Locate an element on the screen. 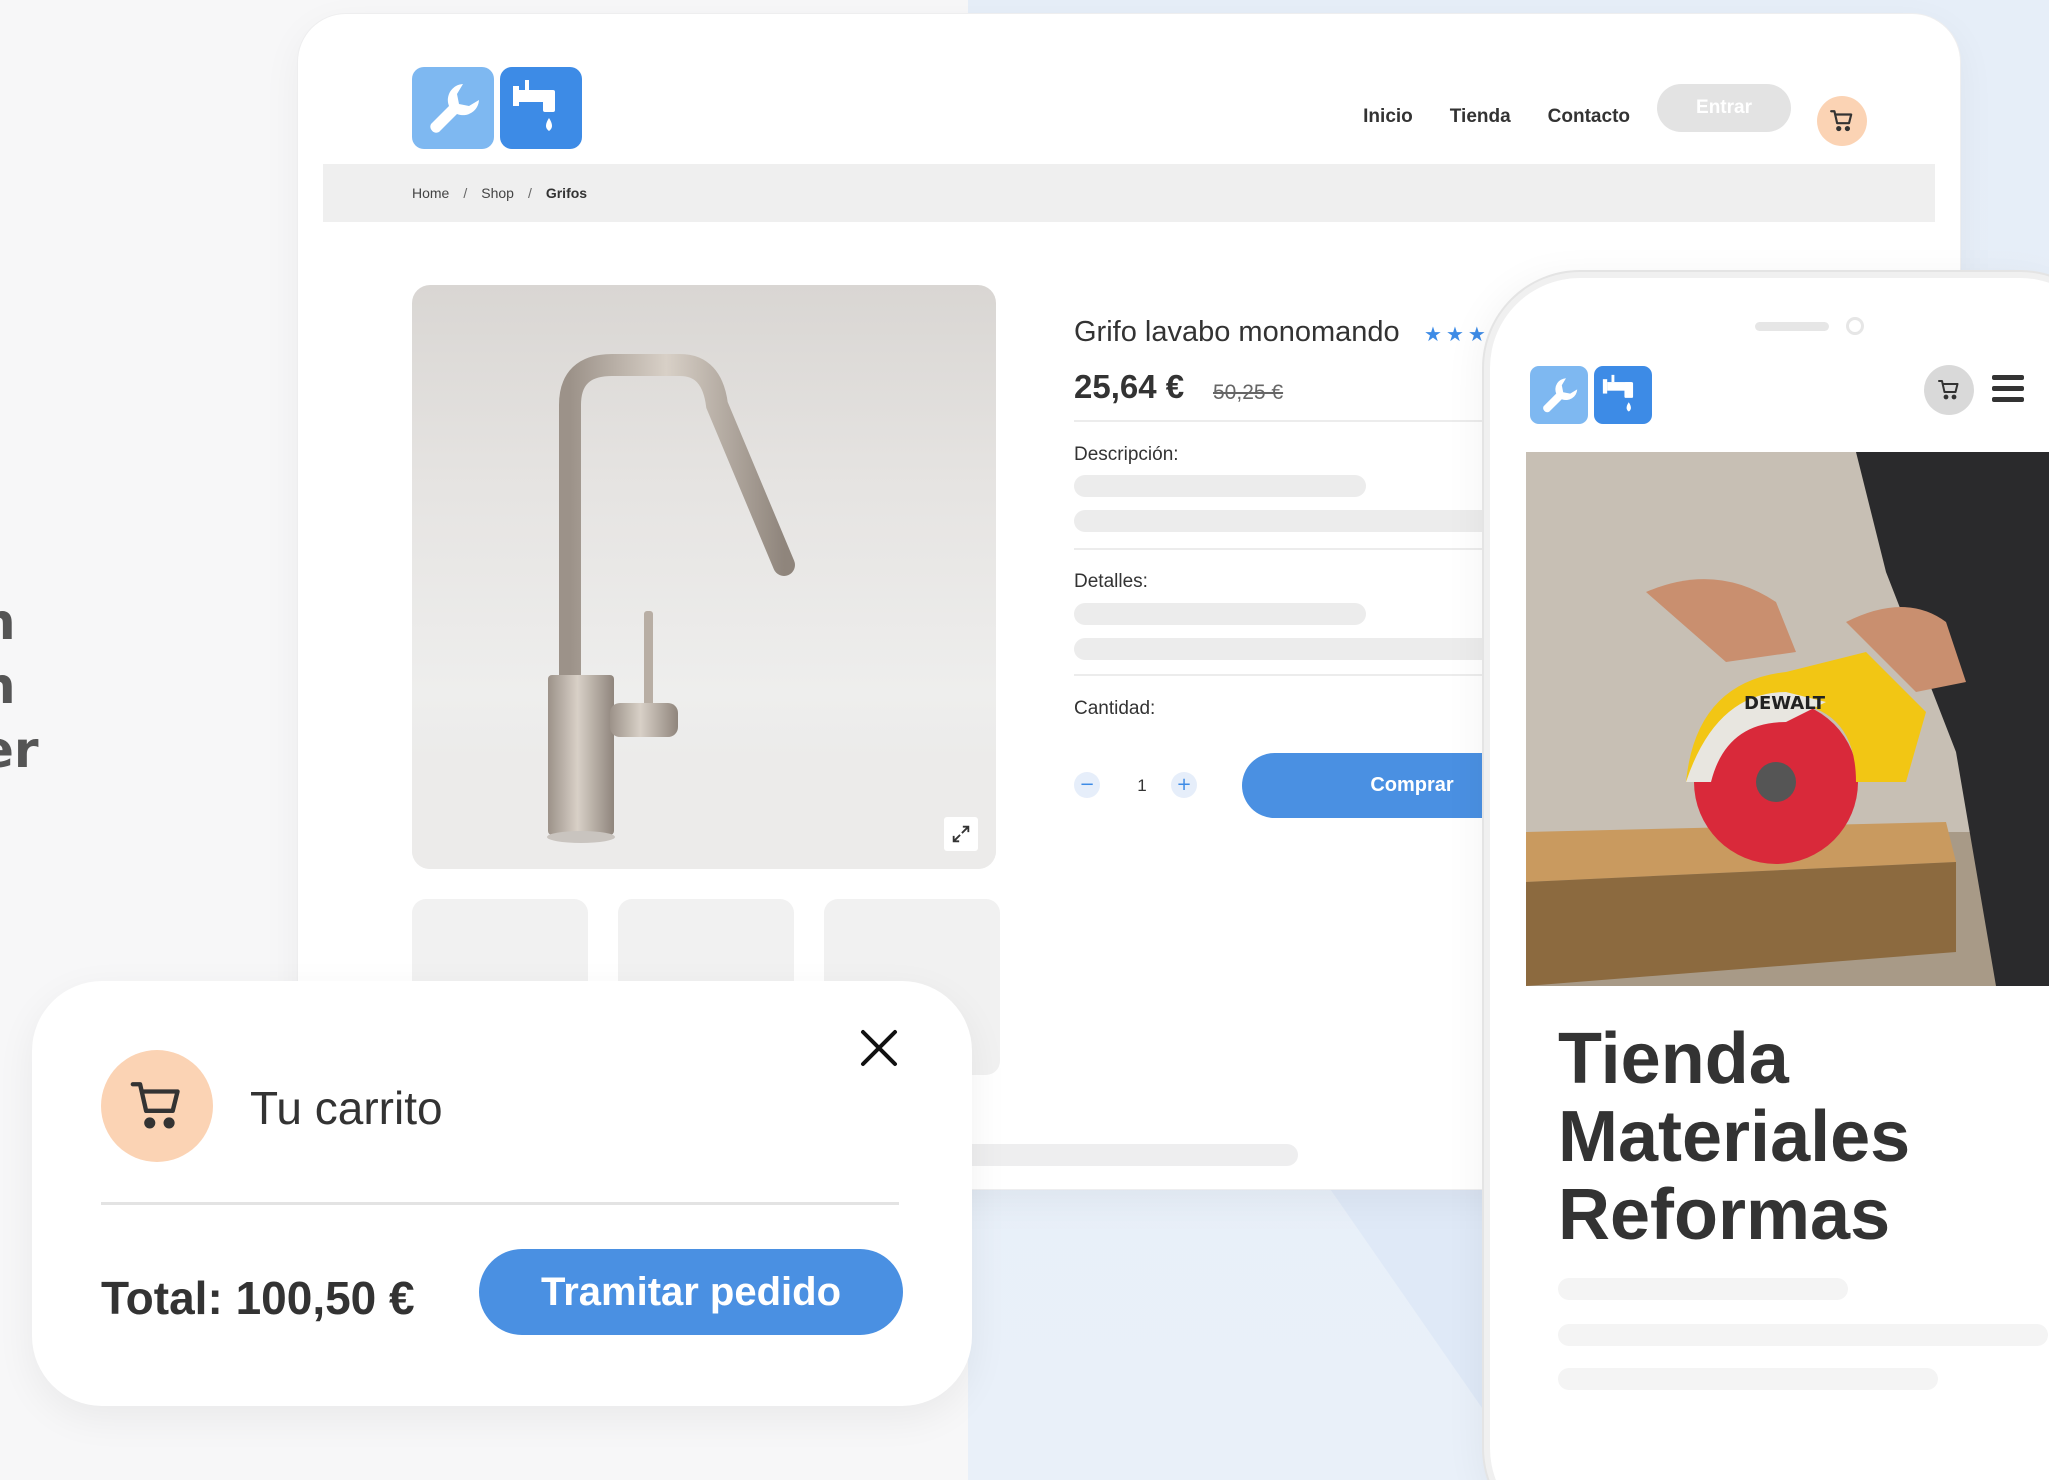 This screenshot has height=1480, width=2049. details-label: Detalles: is located at coordinates (1111, 581).